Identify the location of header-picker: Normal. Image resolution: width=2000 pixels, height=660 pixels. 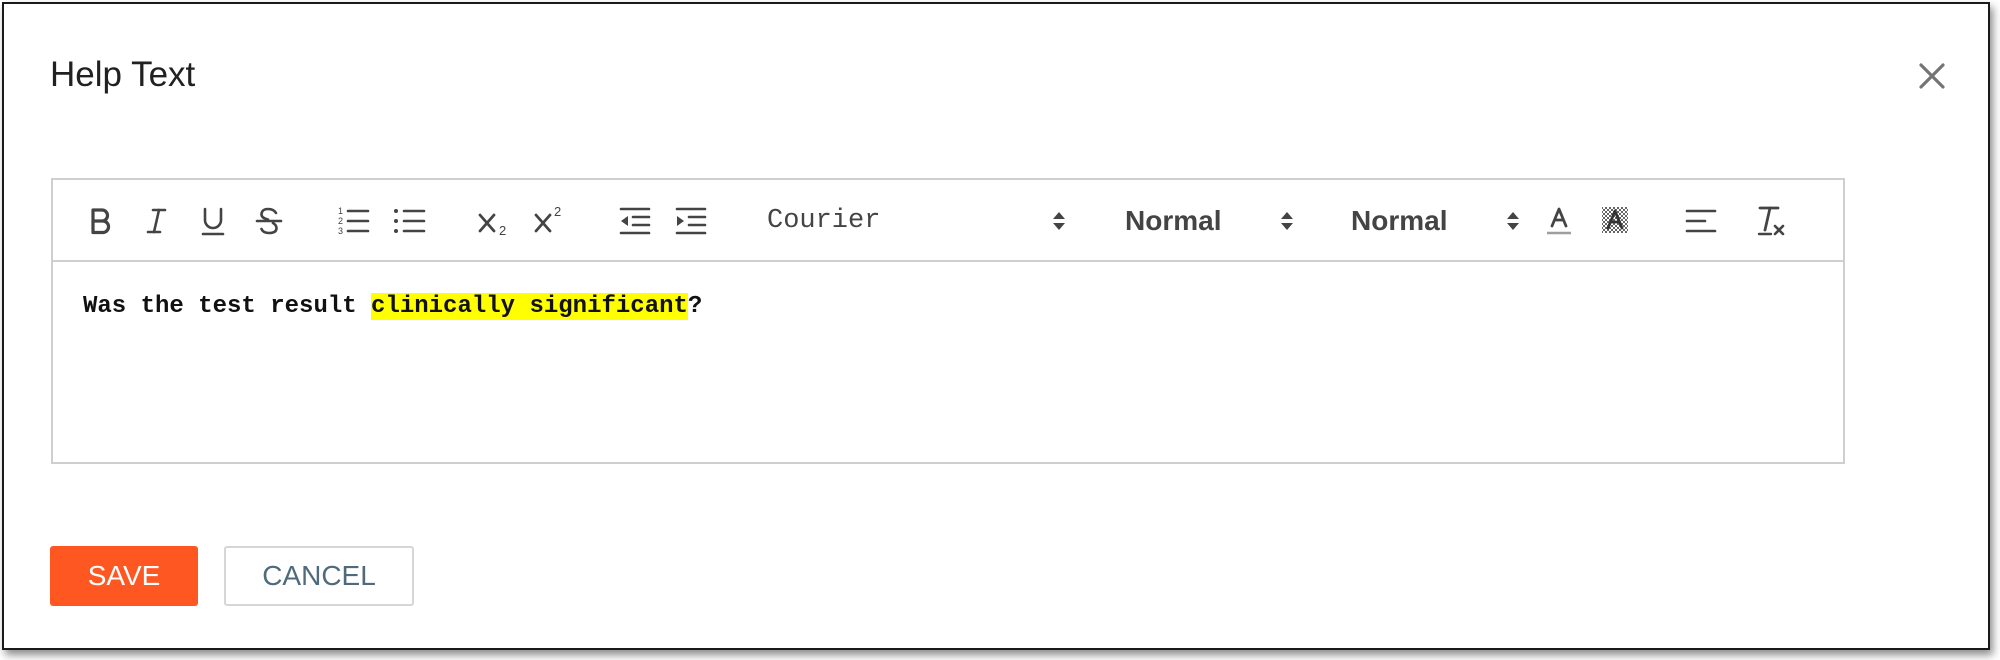
(1412, 221).